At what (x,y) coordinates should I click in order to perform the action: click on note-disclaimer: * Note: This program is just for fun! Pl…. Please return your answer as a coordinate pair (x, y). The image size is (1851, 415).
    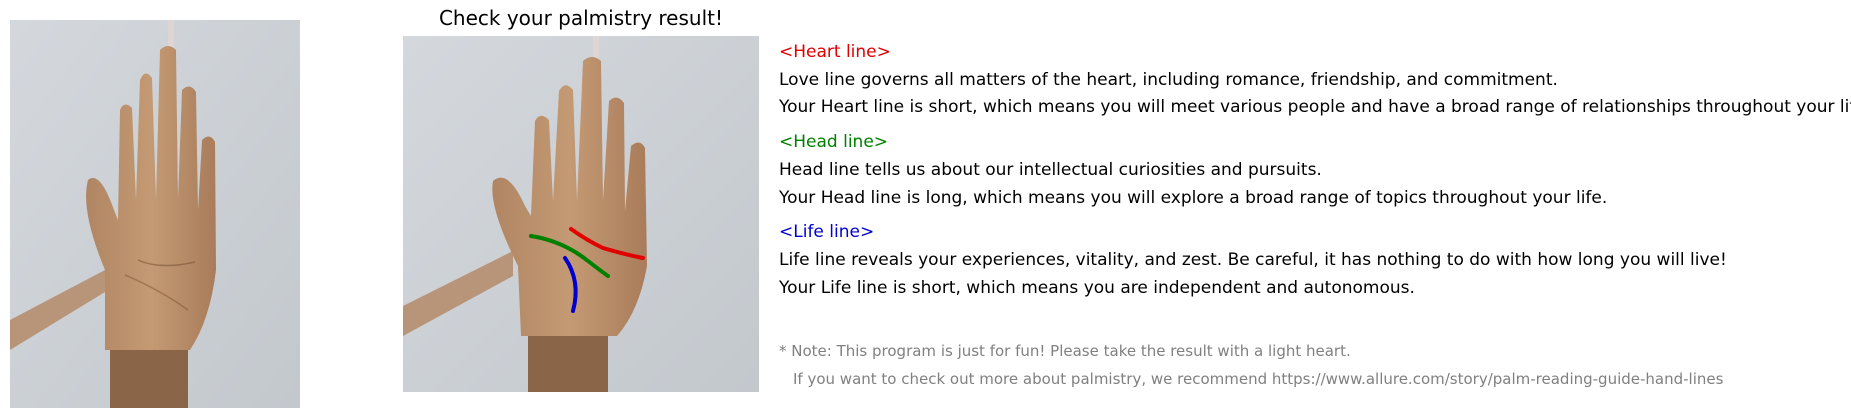
    Looking at the image, I should click on (1065, 351).